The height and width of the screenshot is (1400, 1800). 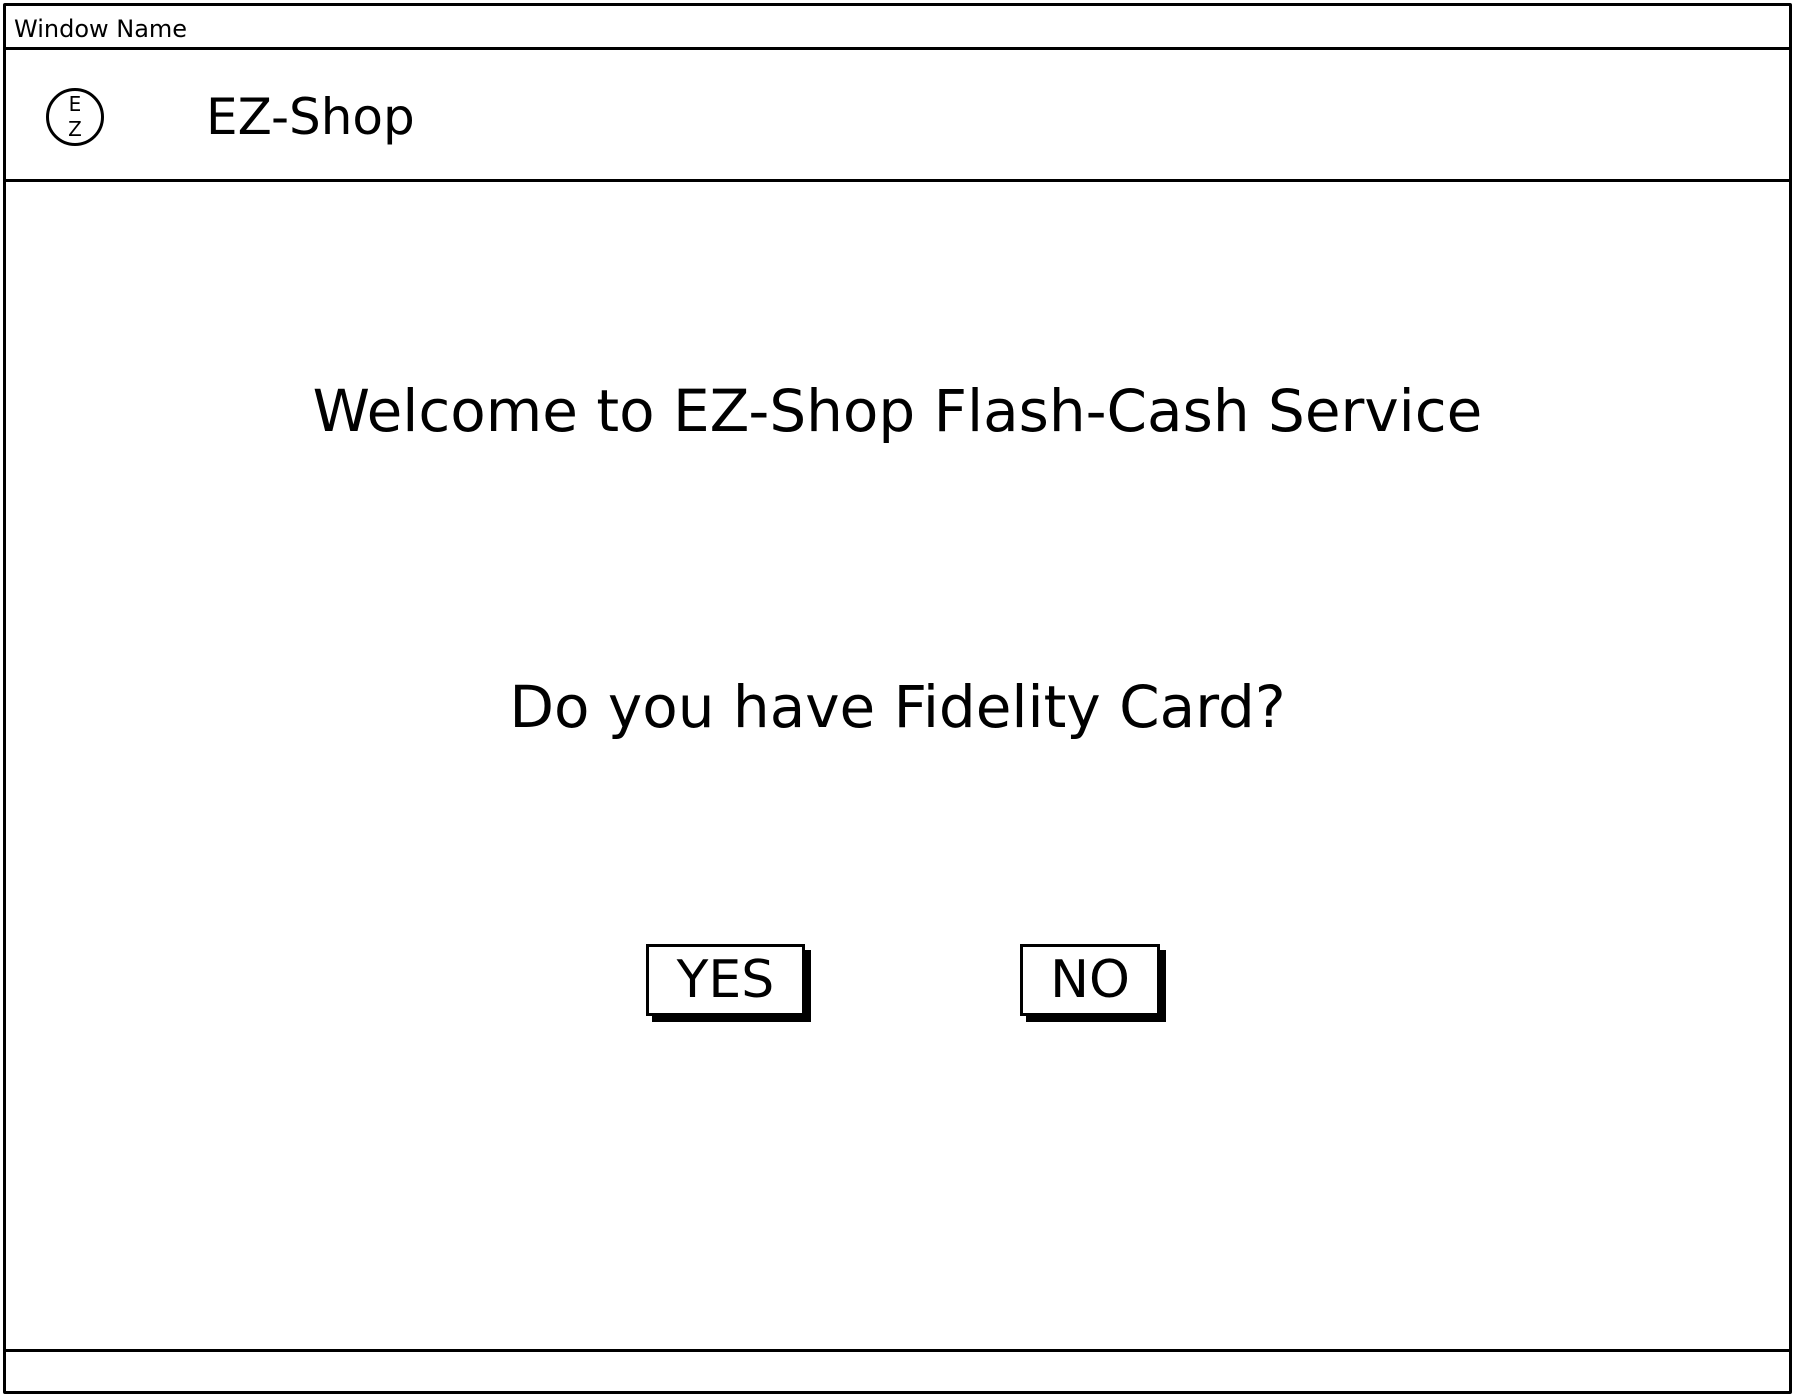 What do you see at coordinates (75, 129) in the screenshot?
I see `logo-letter-z: Z` at bounding box center [75, 129].